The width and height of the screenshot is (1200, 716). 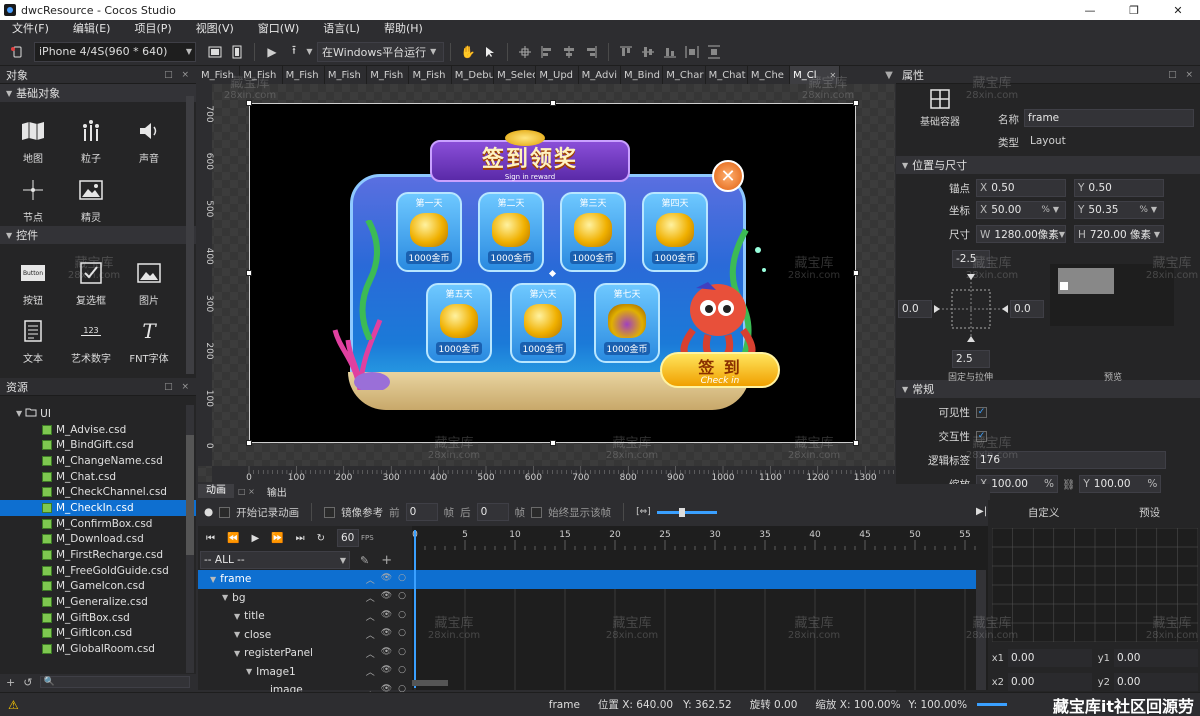 I want to click on day-card: 第六天 1000金币, so click(x=543, y=323).